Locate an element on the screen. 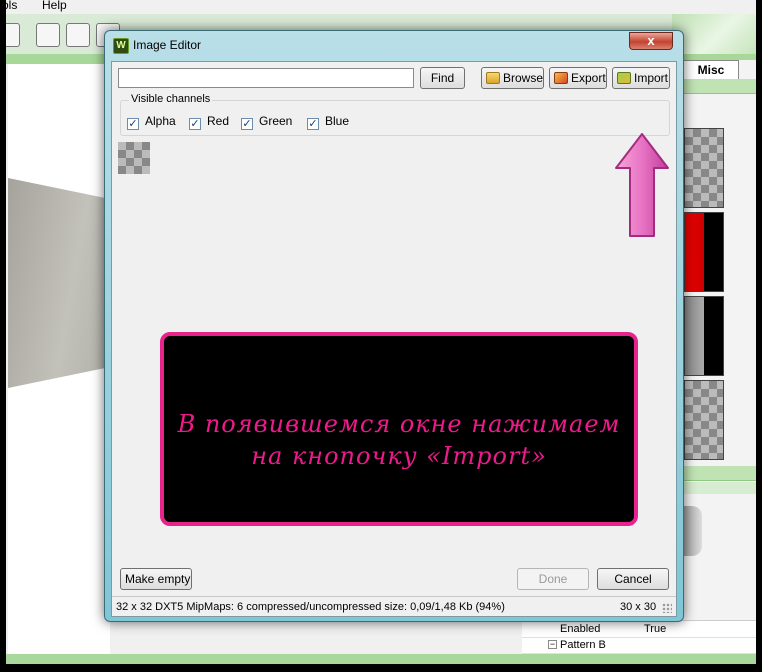 This screenshot has width=762, height=672. export-icon is located at coordinates (561, 78).